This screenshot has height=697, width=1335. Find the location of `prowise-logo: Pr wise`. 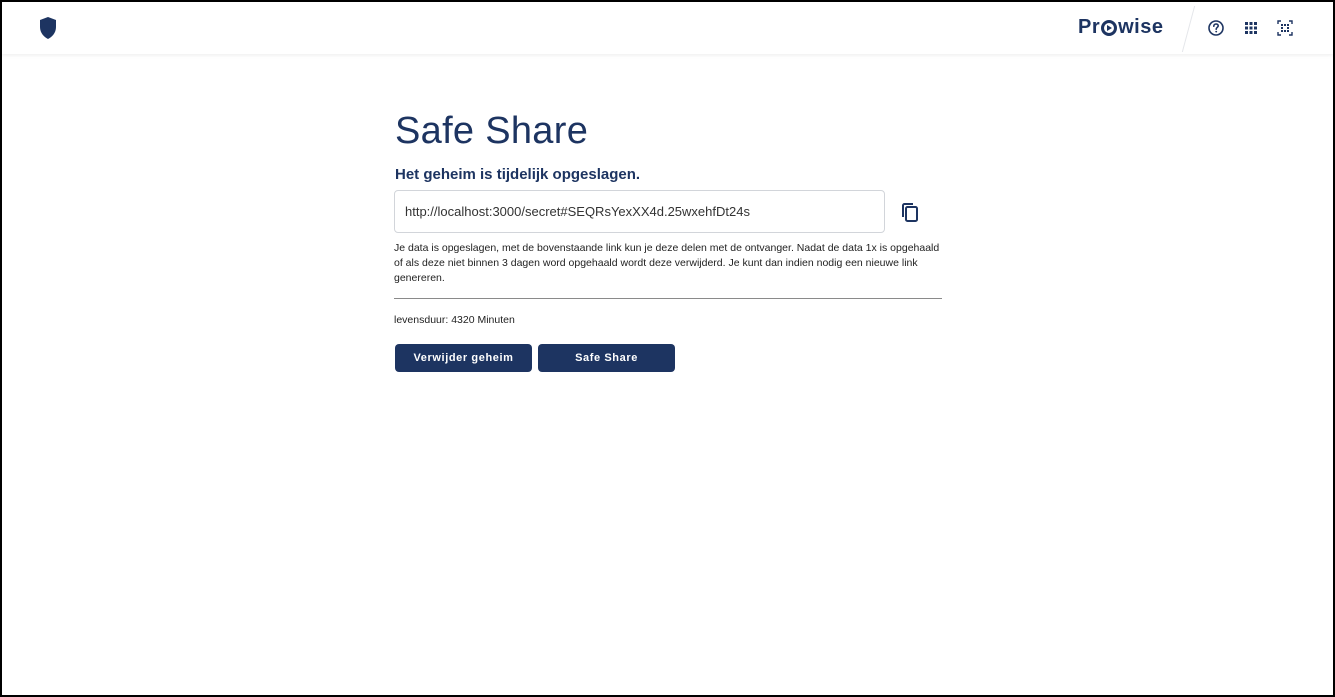

prowise-logo: Pr wise is located at coordinates (1120, 27).